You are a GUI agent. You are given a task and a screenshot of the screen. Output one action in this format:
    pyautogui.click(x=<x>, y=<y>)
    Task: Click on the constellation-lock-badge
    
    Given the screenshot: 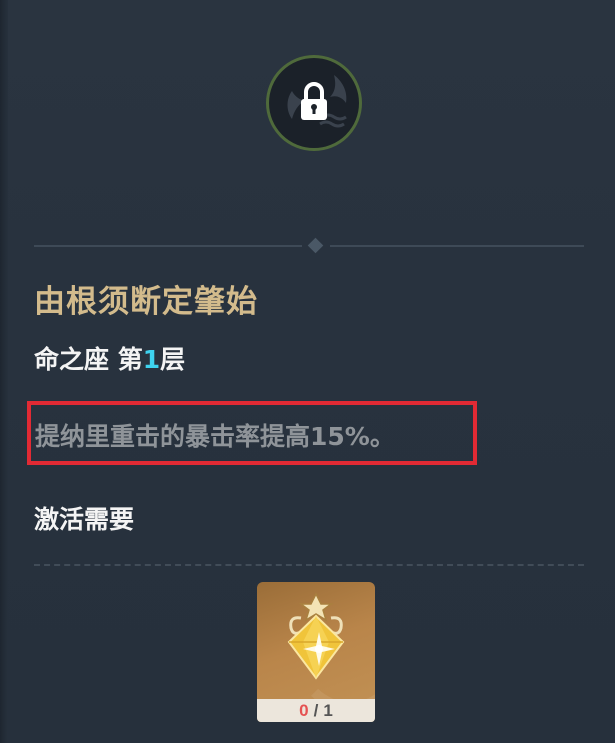 What is the action you would take?
    pyautogui.click(x=314, y=103)
    